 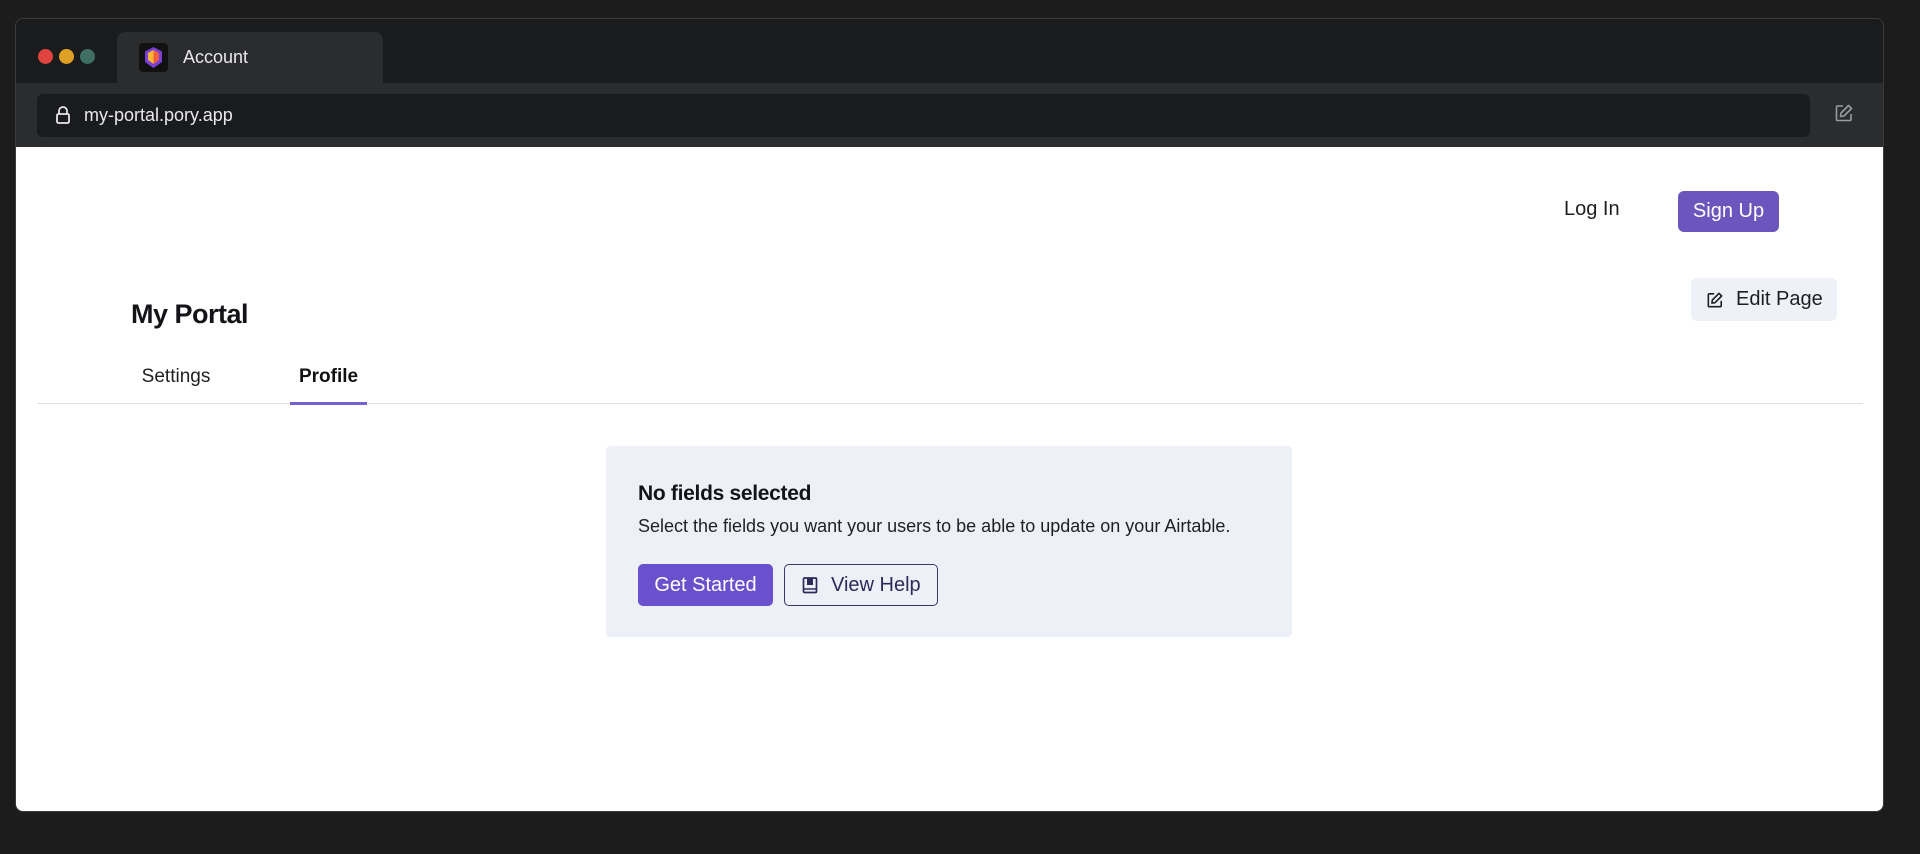 What do you see at coordinates (725, 493) in the screenshot?
I see `empty-state-title: No fields selected` at bounding box center [725, 493].